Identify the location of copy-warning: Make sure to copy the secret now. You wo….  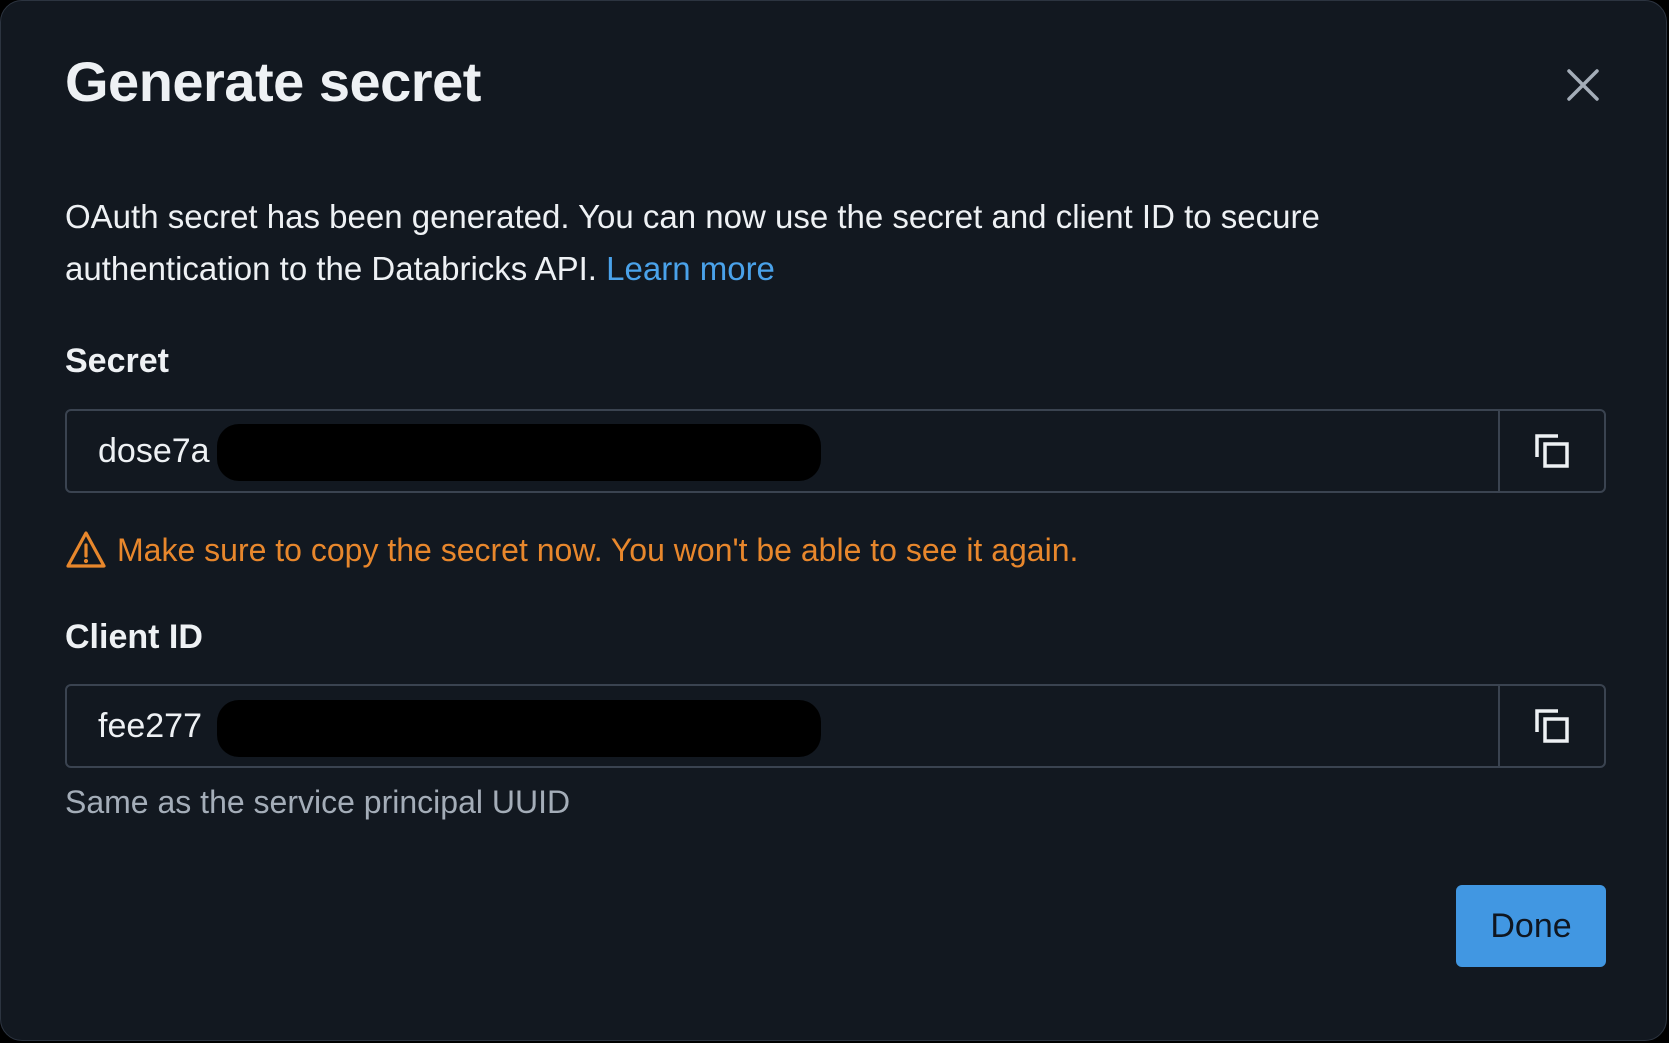
(571, 550).